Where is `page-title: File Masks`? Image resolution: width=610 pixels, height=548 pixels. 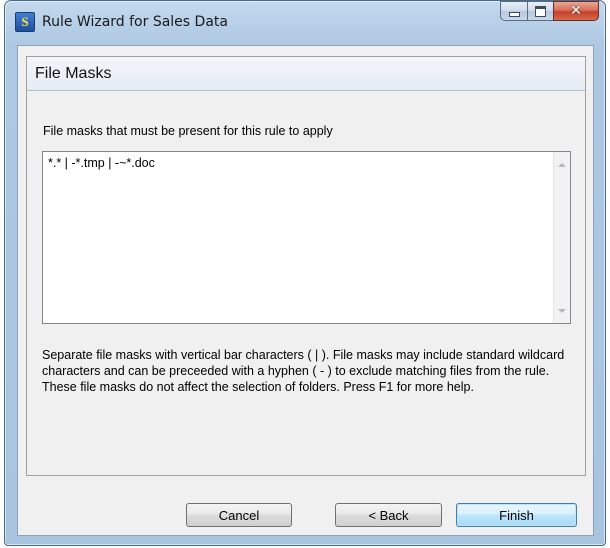 page-title: File Masks is located at coordinates (73, 73).